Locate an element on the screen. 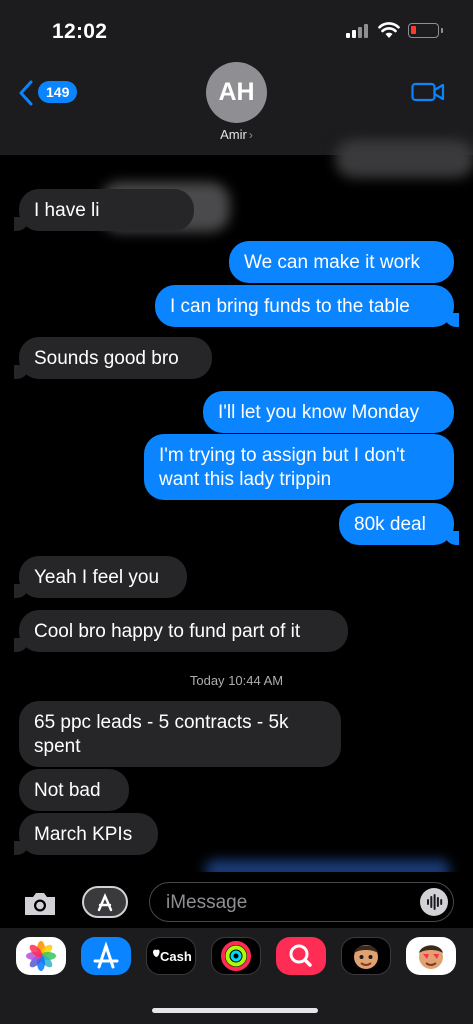 The width and height of the screenshot is (473, 1024). message-incoming: Cool bro happy to fund part of it is located at coordinates (181, 631).